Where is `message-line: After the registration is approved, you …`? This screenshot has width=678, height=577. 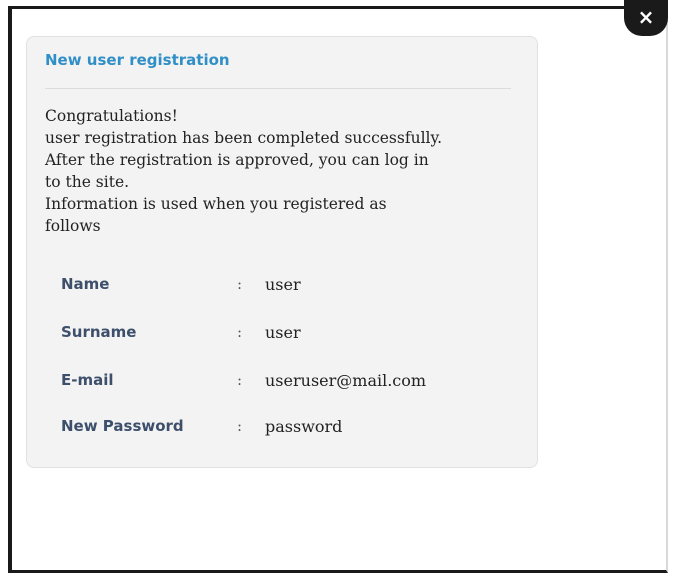 message-line: After the registration is approved, you … is located at coordinates (237, 160).